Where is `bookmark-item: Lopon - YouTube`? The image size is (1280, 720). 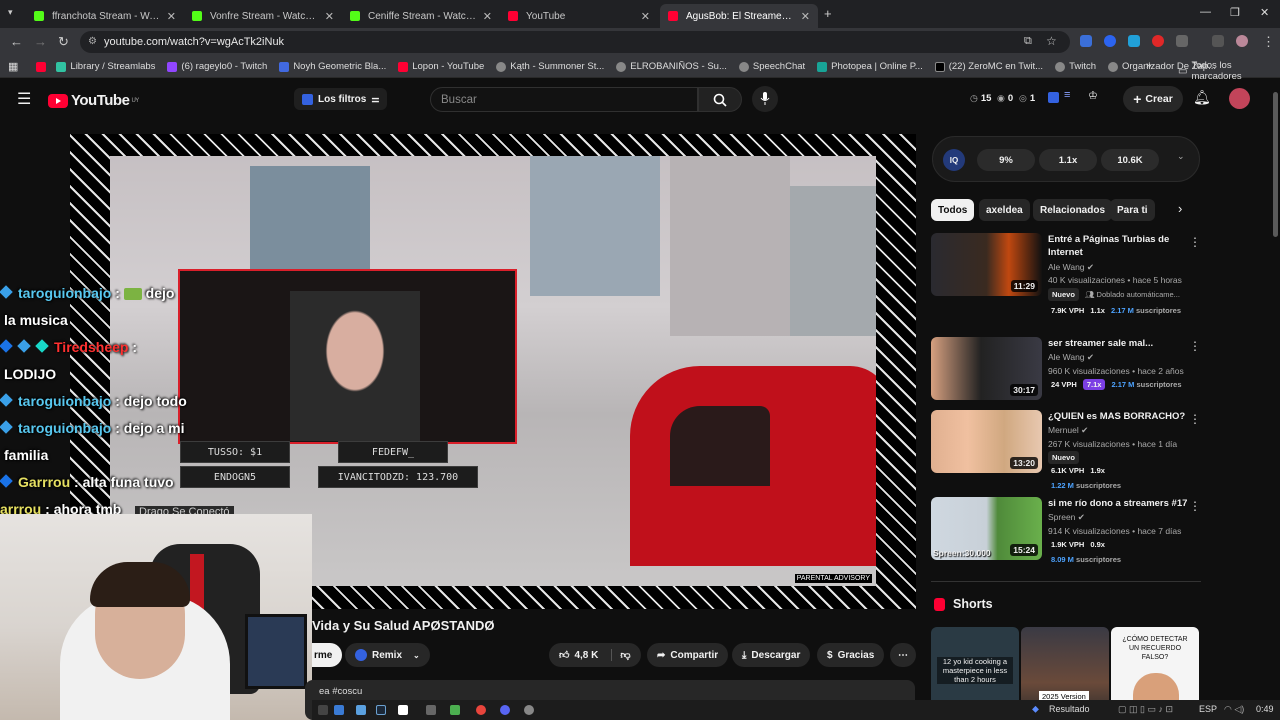 bookmark-item: Lopon - YouTube is located at coordinates (441, 66).